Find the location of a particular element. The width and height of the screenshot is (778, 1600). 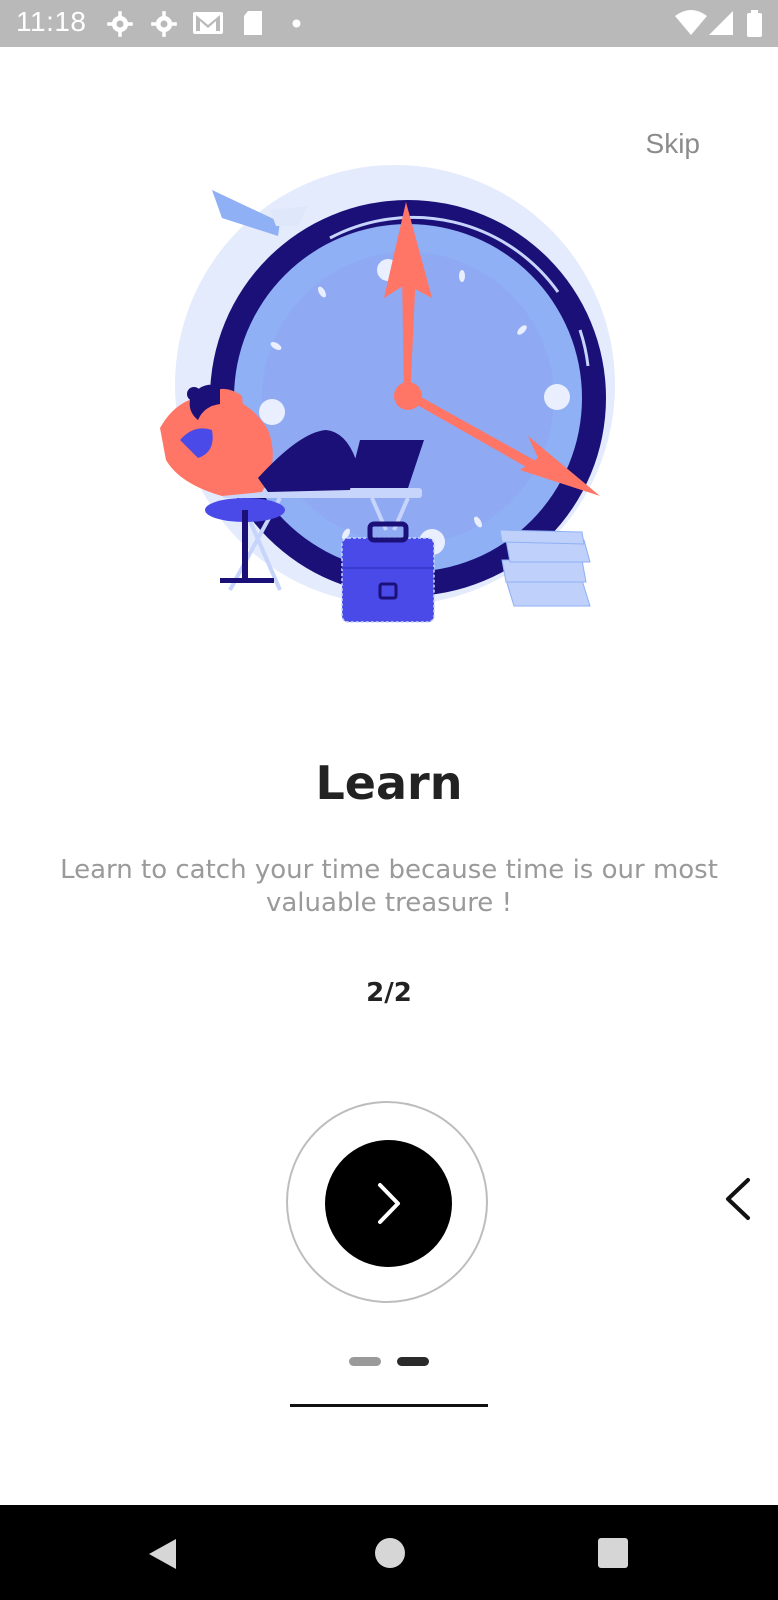

gmail-icon is located at coordinates (208, 23).